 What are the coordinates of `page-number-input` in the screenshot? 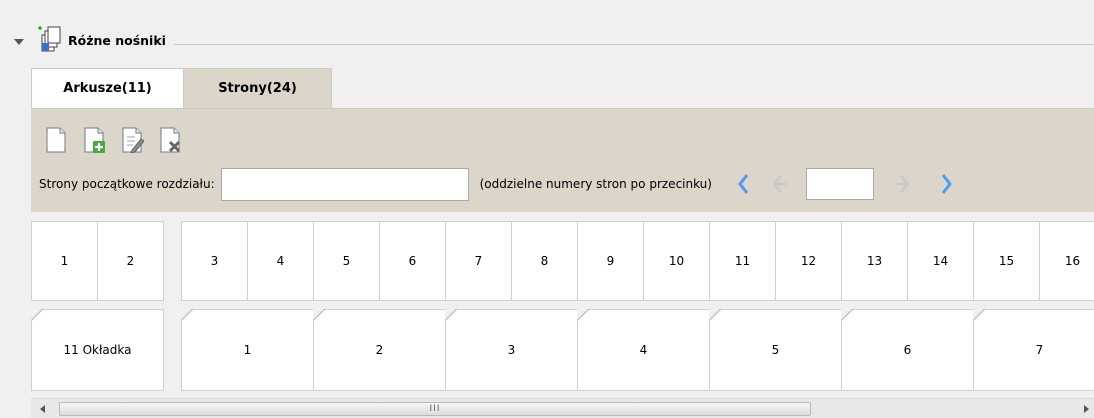 It's located at (839, 184).